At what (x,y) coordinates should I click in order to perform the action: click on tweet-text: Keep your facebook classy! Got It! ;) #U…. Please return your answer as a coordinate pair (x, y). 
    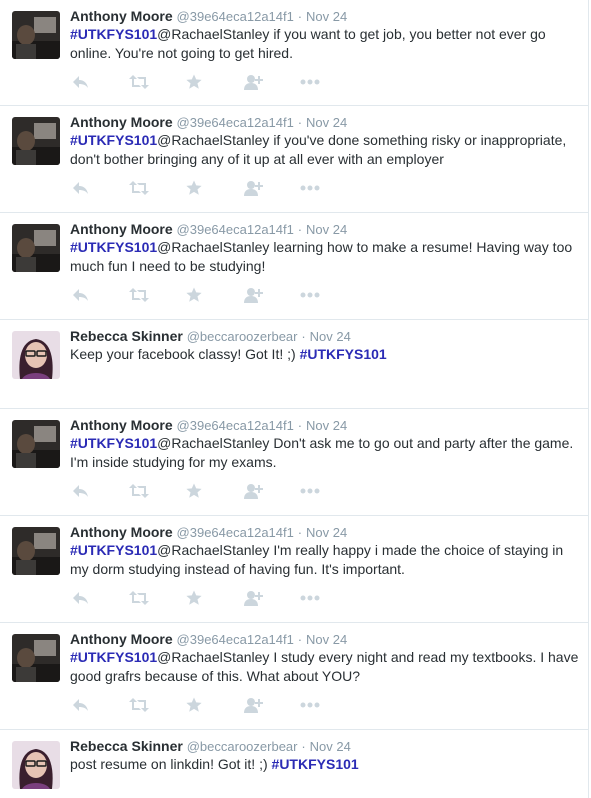
    Looking at the image, I should click on (326, 354).